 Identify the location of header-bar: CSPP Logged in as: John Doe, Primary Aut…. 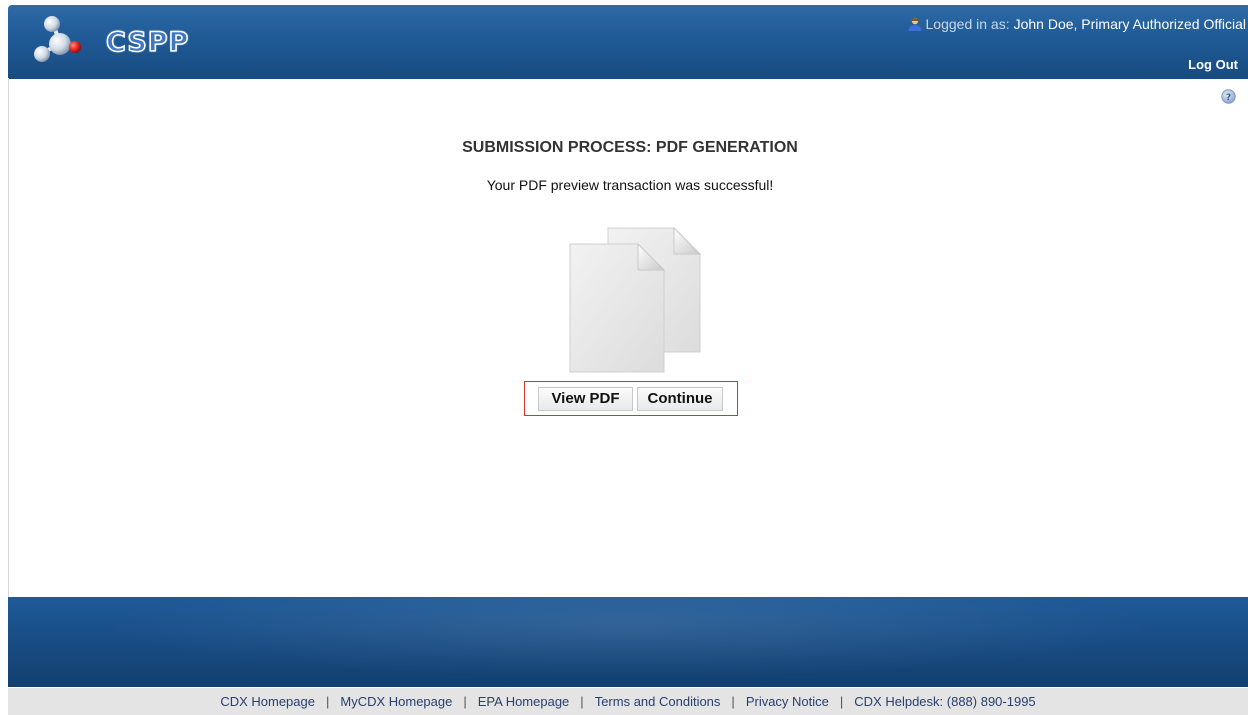
(628, 42).